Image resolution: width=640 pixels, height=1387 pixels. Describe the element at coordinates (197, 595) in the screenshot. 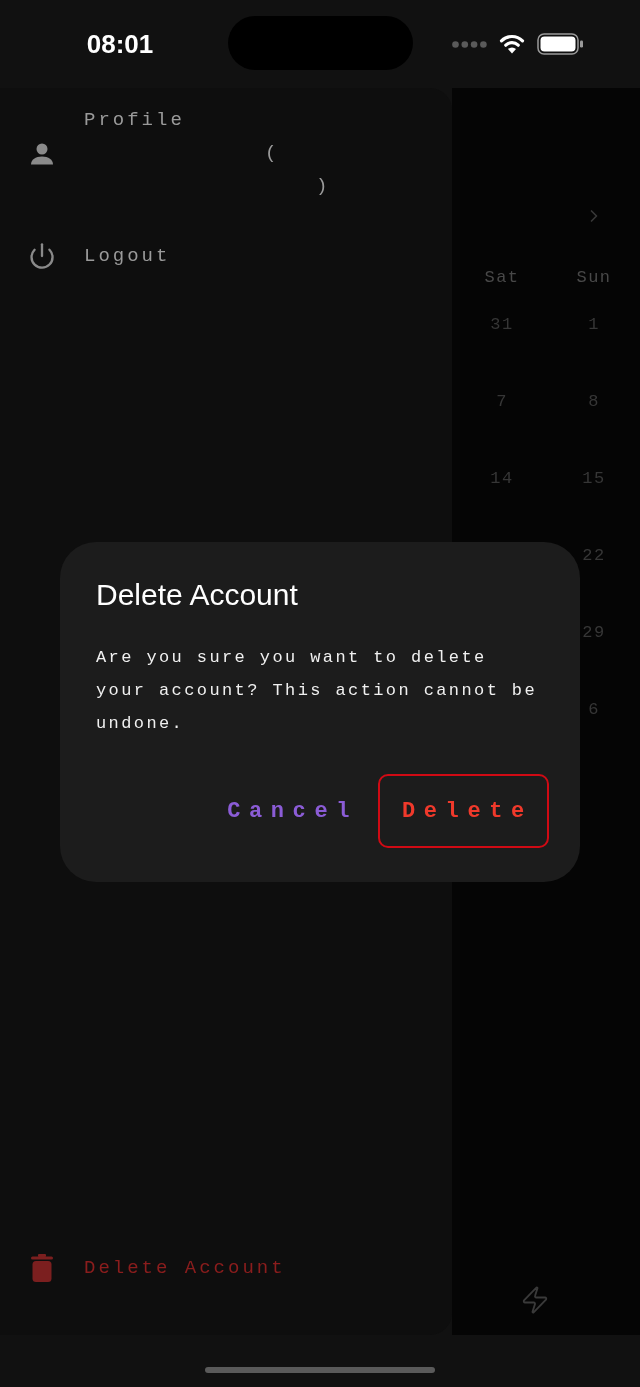

I see `dialog-title: Delete Account` at that location.